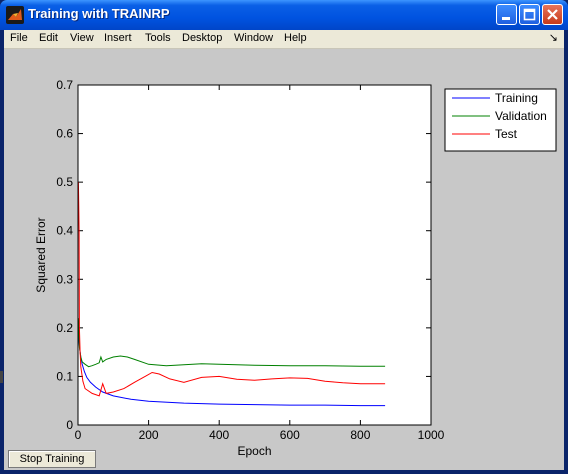 The width and height of the screenshot is (568, 474). I want to click on menu-insert: Insert, so click(118, 38).